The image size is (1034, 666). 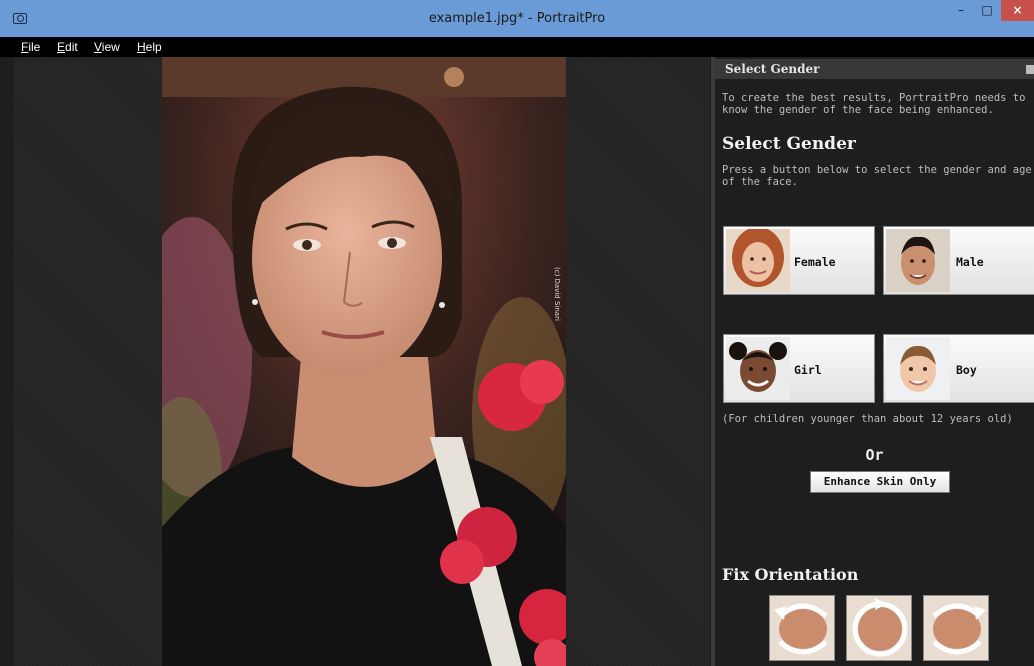 What do you see at coordinates (517, 47) in the screenshot?
I see `menu-bar: File Edit View Help` at bounding box center [517, 47].